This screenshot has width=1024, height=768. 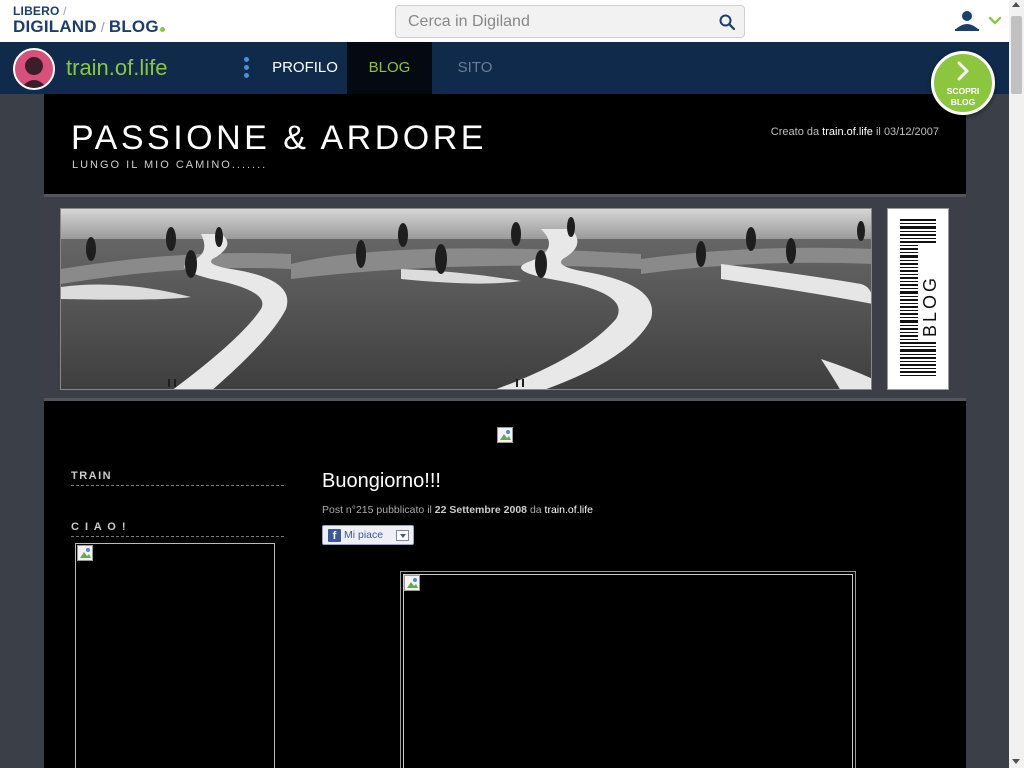 I want to click on logo-blog: BLOG, so click(x=133, y=26).